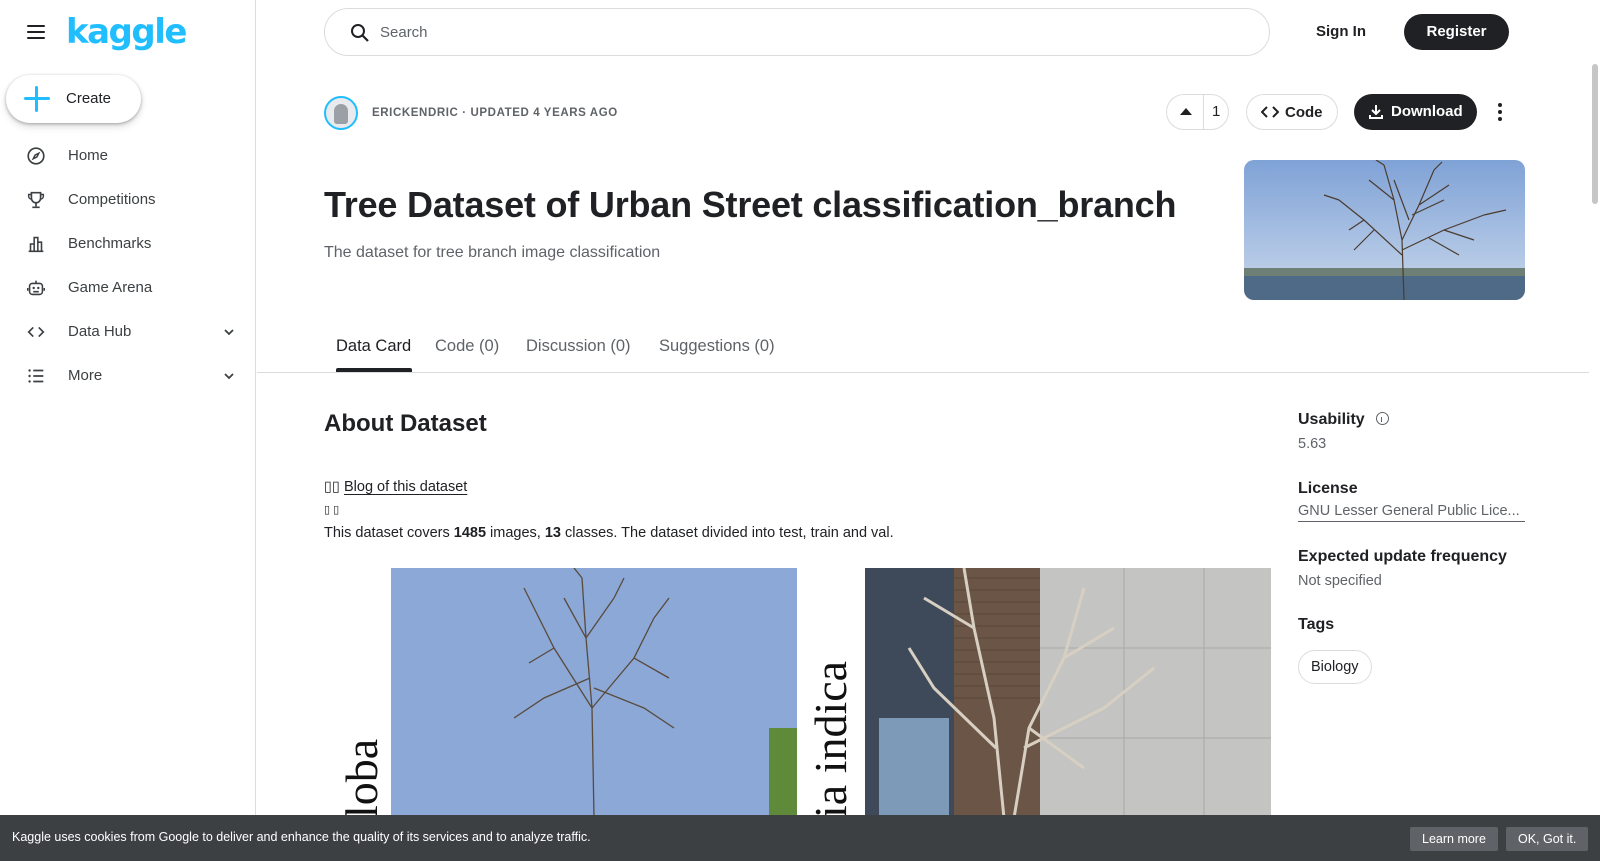  What do you see at coordinates (405, 423) in the screenshot?
I see `section-title: About Dataset` at bounding box center [405, 423].